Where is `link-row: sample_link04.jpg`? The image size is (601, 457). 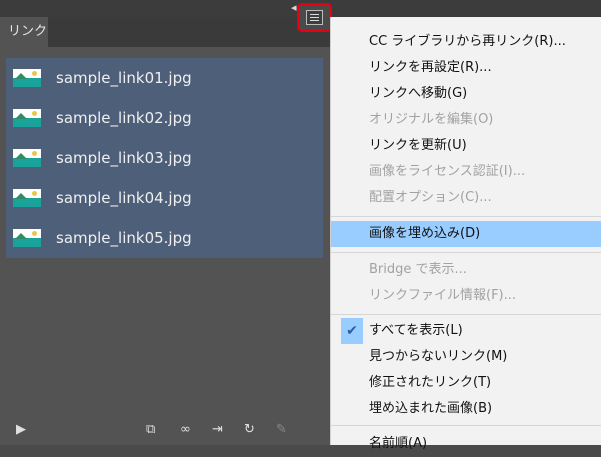 link-row: sample_link04.jpg is located at coordinates (164, 198).